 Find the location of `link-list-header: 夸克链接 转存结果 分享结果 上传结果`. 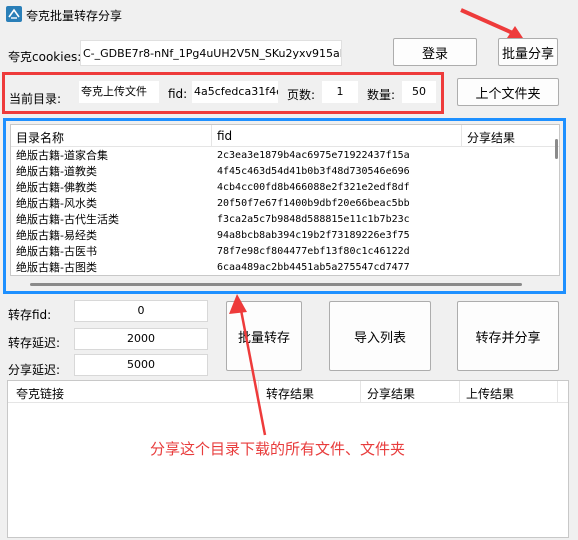

link-list-header: 夸克链接 转存结果 分享结果 上传结果 is located at coordinates (288, 392).